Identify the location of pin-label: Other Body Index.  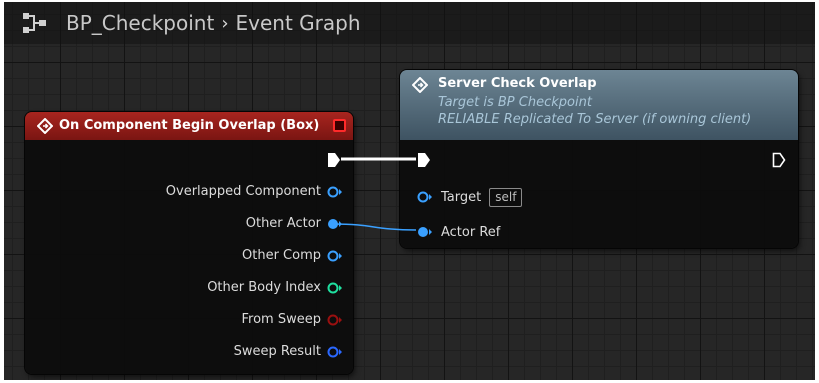
(264, 287).